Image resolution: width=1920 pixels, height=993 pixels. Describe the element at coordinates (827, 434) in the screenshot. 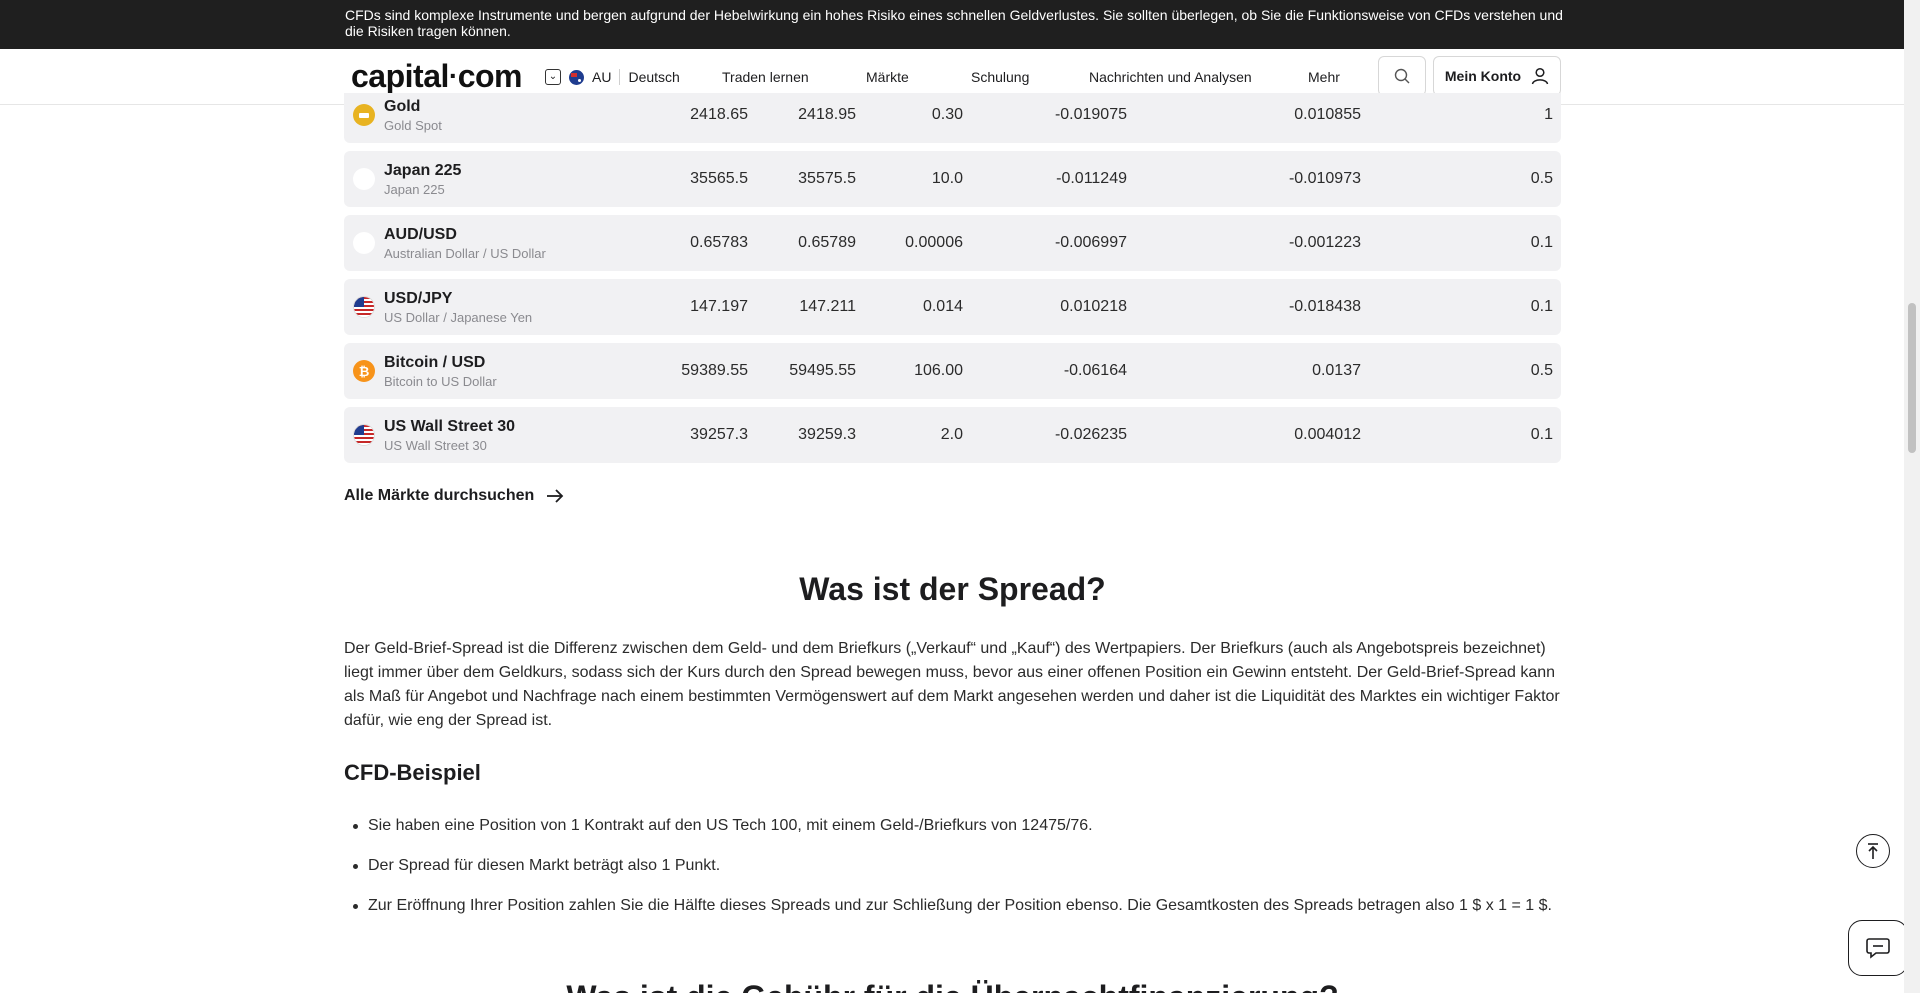

I see `buy-price: 39259.3` at that location.